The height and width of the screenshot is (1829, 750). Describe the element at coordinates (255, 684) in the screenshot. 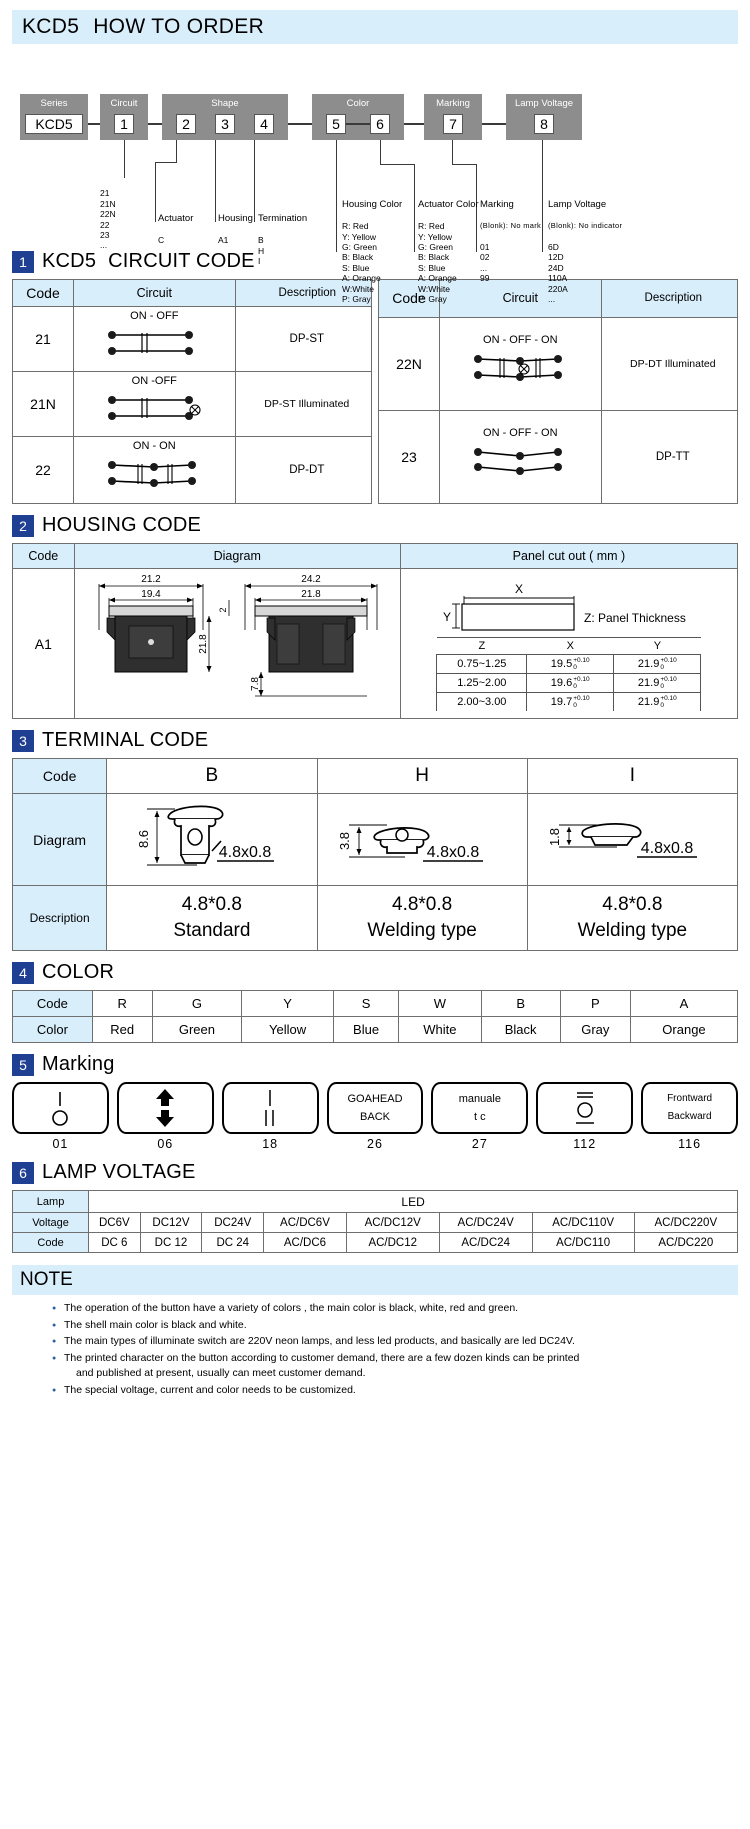

I see `dim-depth: 7.8` at that location.